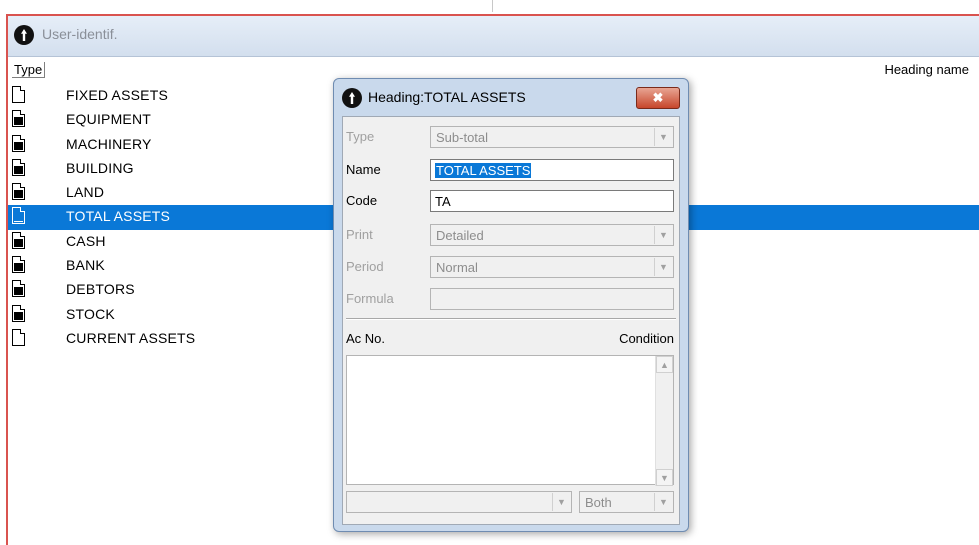  What do you see at coordinates (363, 169) in the screenshot?
I see `name-label: Name` at bounding box center [363, 169].